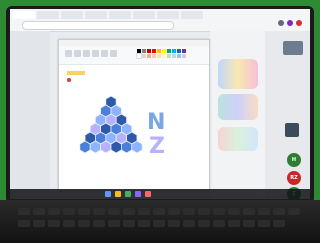 The height and width of the screenshot is (243, 320). I want to click on profile-icon, so click(281, 23).